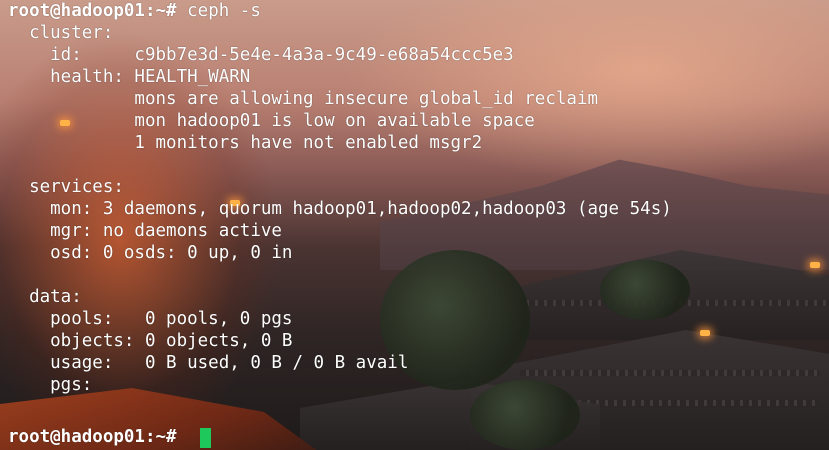  I want to click on output-line-id: id: c9bb7e3d-5e4e-4a3a-9c49-e68a54ccc5e3, so click(261, 55).